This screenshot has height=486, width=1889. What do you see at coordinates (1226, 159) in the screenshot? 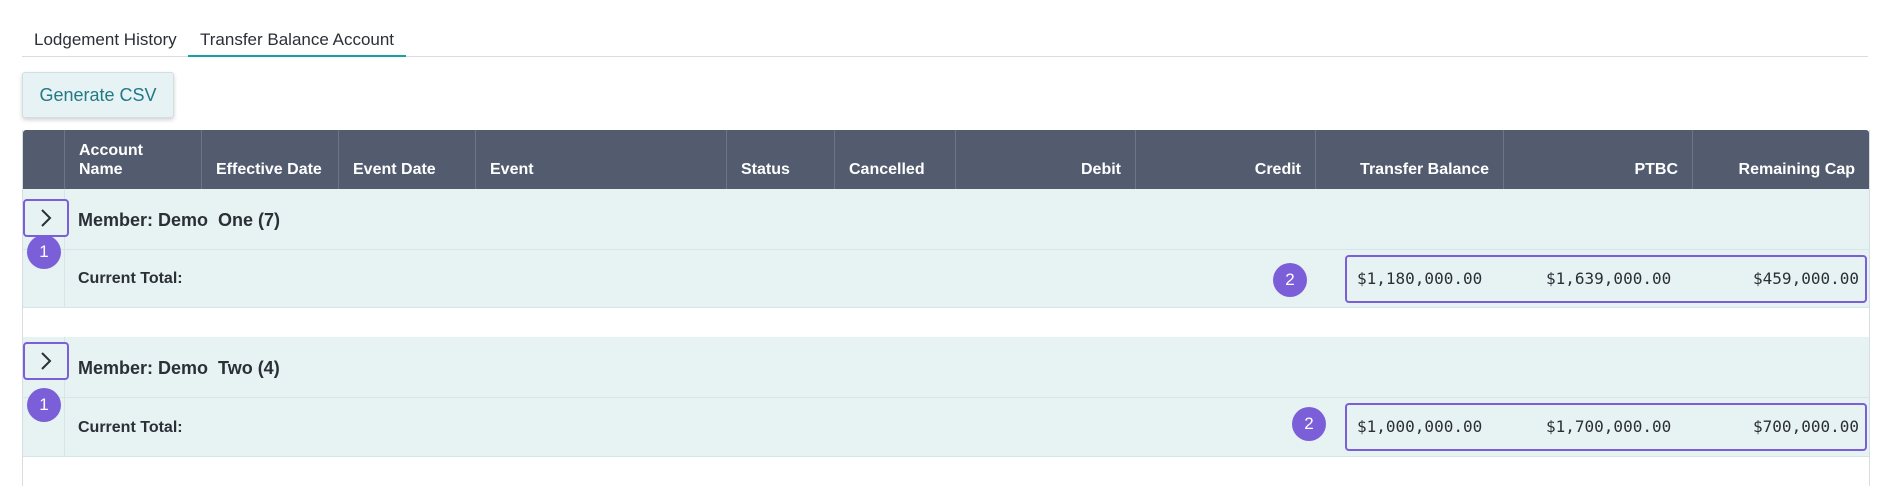
I see `column-header-credit: Credit` at bounding box center [1226, 159].